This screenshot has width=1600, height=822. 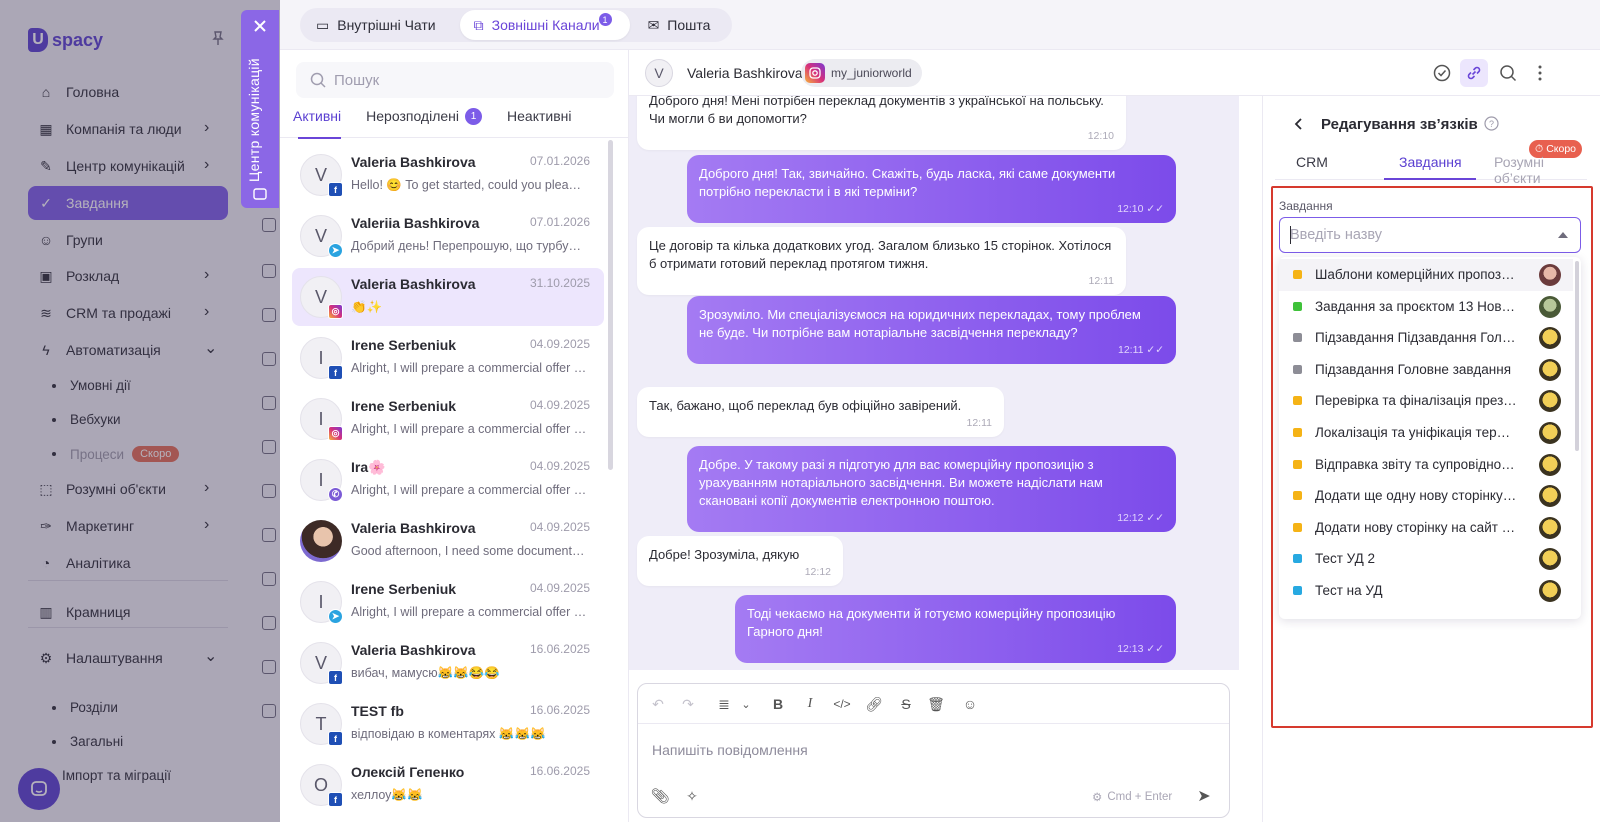 What do you see at coordinates (386, 25) in the screenshot?
I see `tab-label: Внутрішні Чати` at bounding box center [386, 25].